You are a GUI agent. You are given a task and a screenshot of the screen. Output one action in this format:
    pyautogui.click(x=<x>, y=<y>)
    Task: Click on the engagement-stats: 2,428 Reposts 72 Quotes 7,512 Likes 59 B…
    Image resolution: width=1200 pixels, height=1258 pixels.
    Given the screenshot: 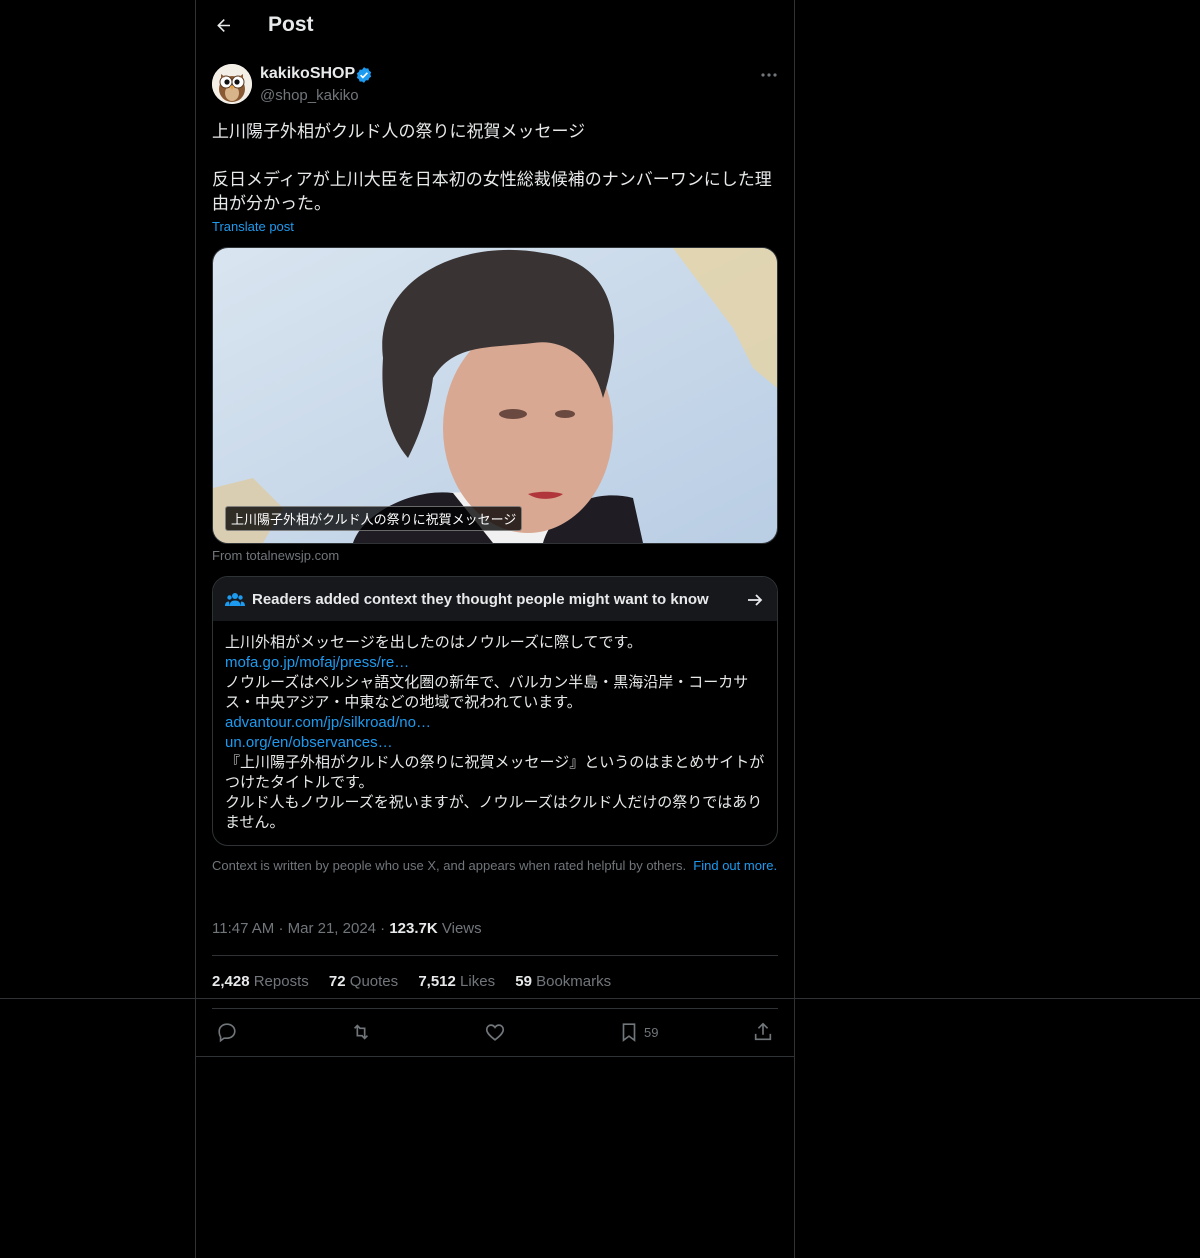 What is the action you would take?
    pyautogui.click(x=419, y=981)
    